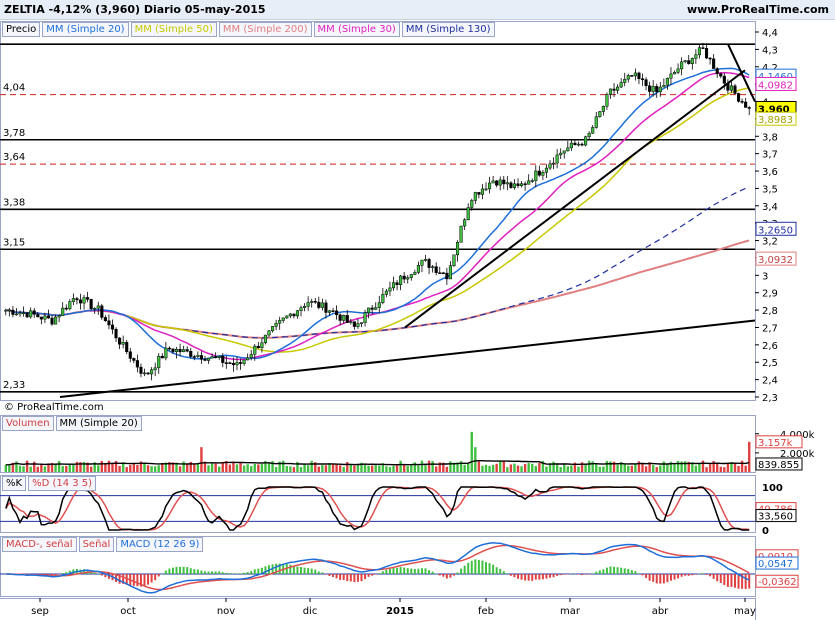  What do you see at coordinates (770, 398) in the screenshot?
I see `y-tick-label: 2,3` at bounding box center [770, 398].